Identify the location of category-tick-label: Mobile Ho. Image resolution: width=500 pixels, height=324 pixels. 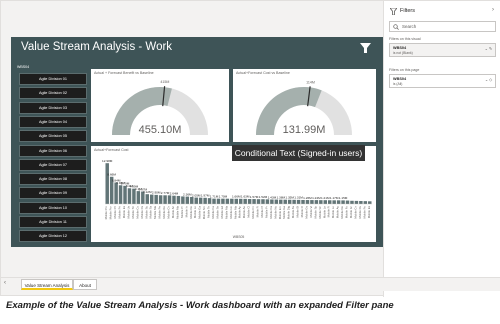
(231, 212).